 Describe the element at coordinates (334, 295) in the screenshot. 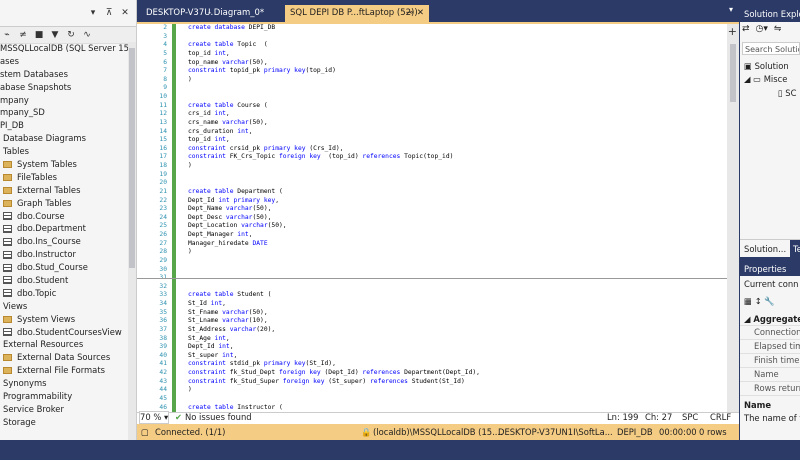

I see `code-line: create table Student (` at that location.